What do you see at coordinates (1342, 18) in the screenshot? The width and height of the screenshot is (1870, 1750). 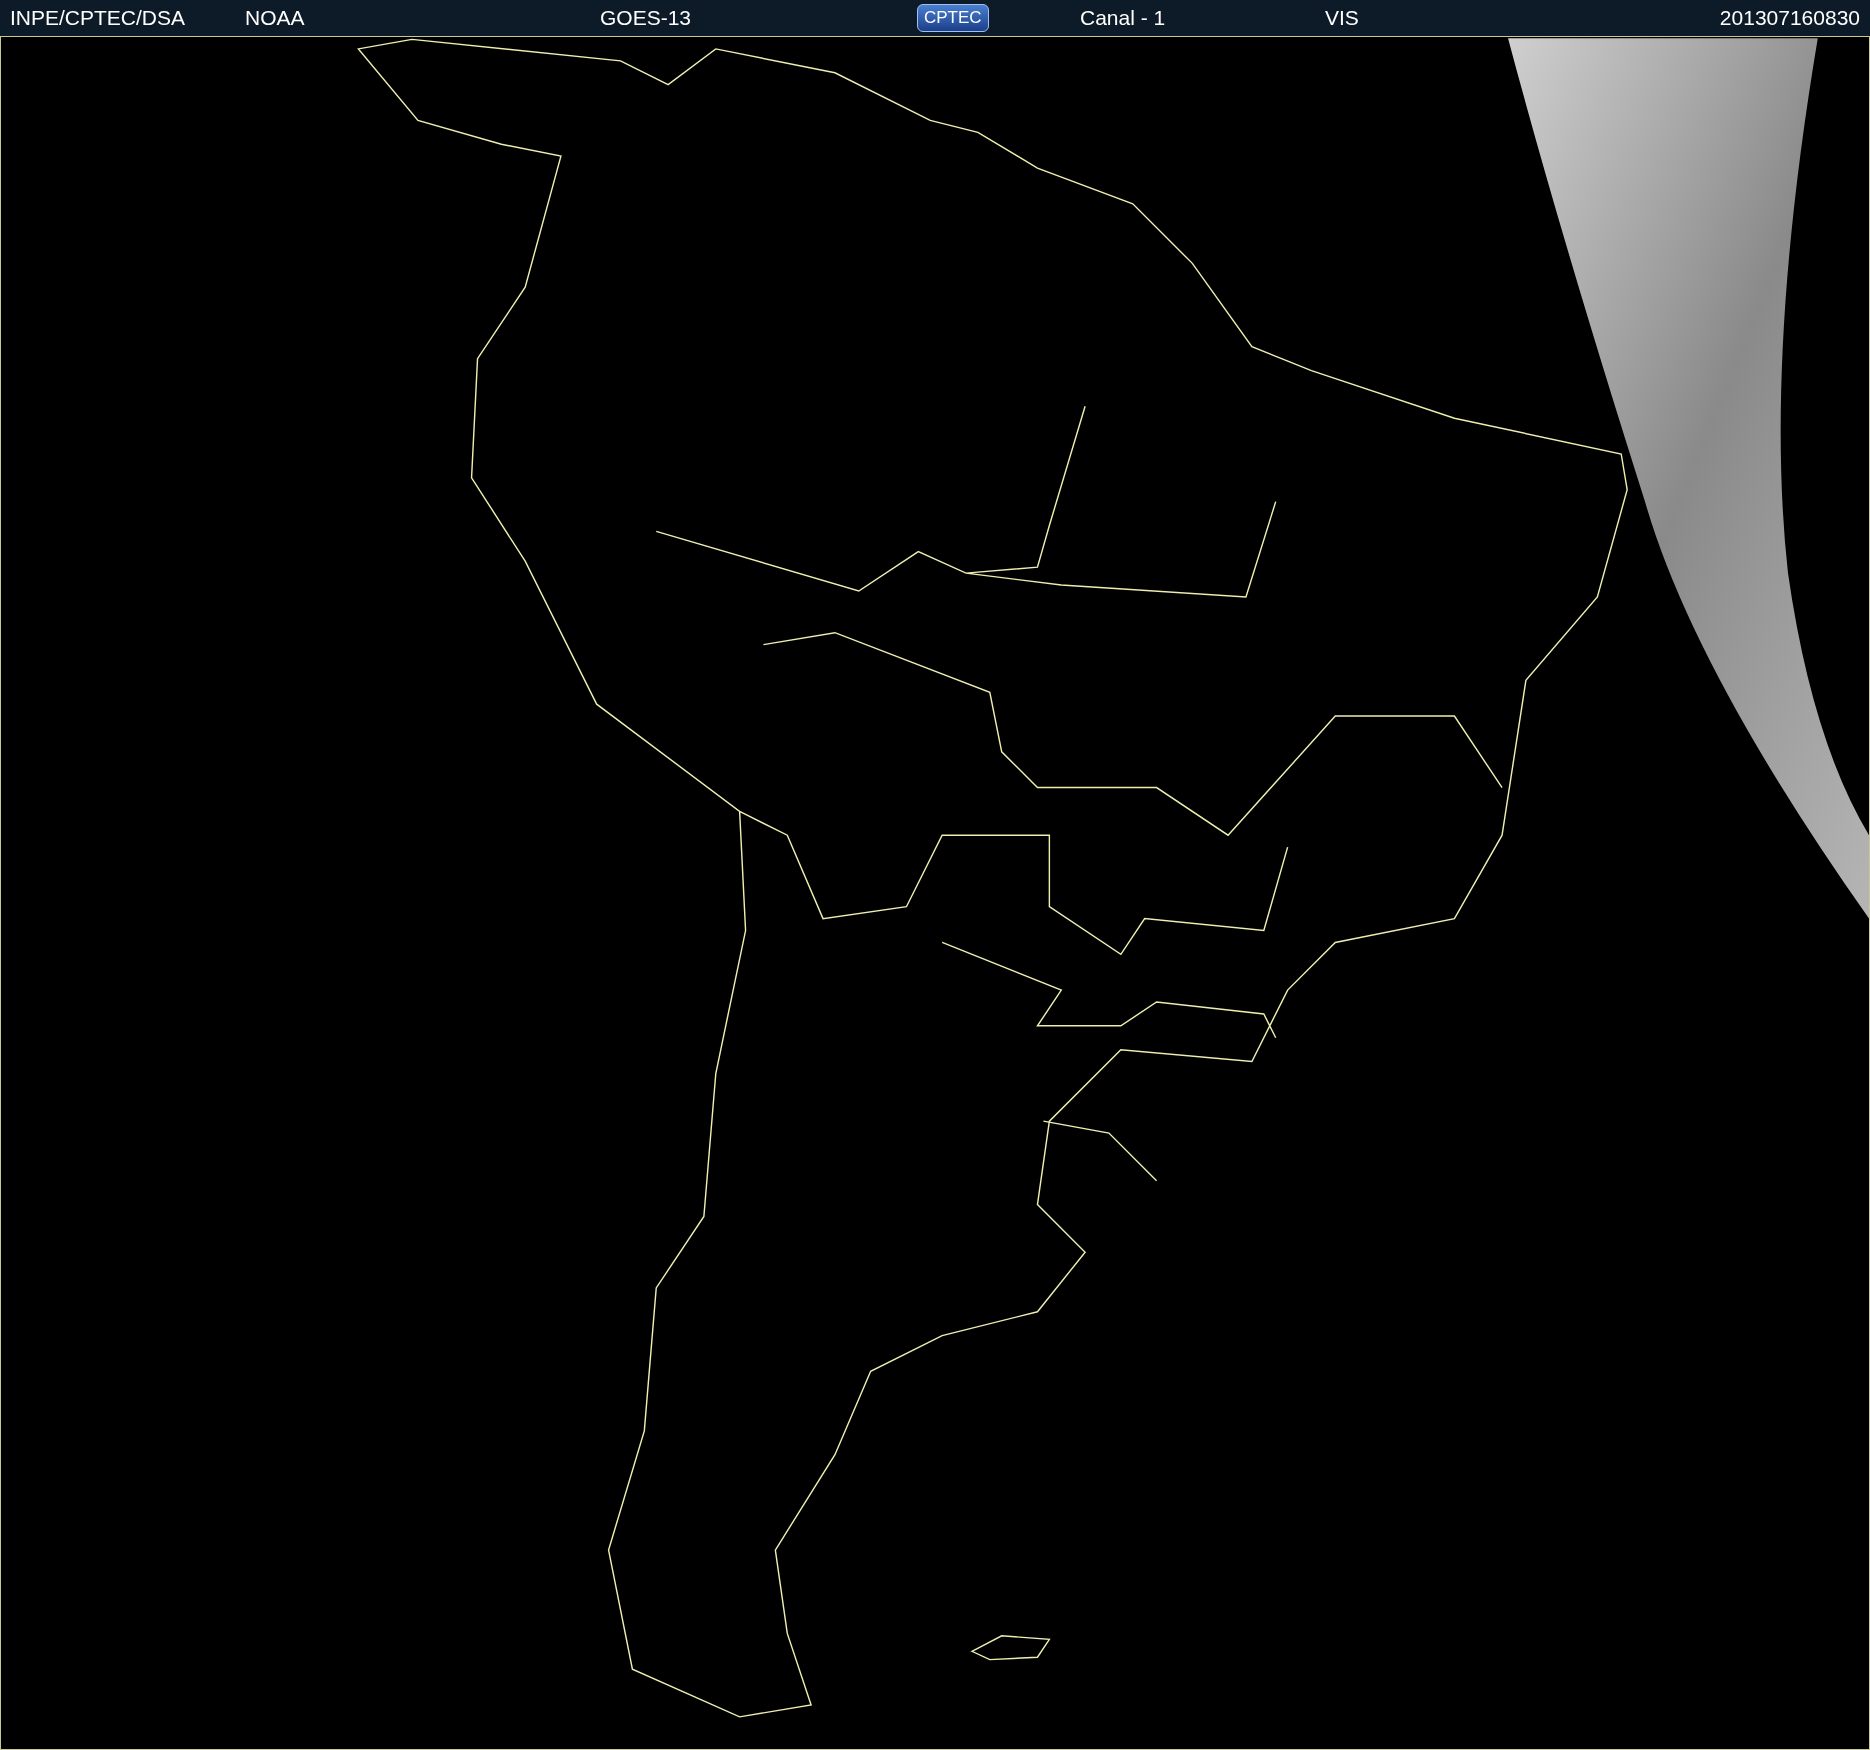 I see `header-label: VIS` at bounding box center [1342, 18].